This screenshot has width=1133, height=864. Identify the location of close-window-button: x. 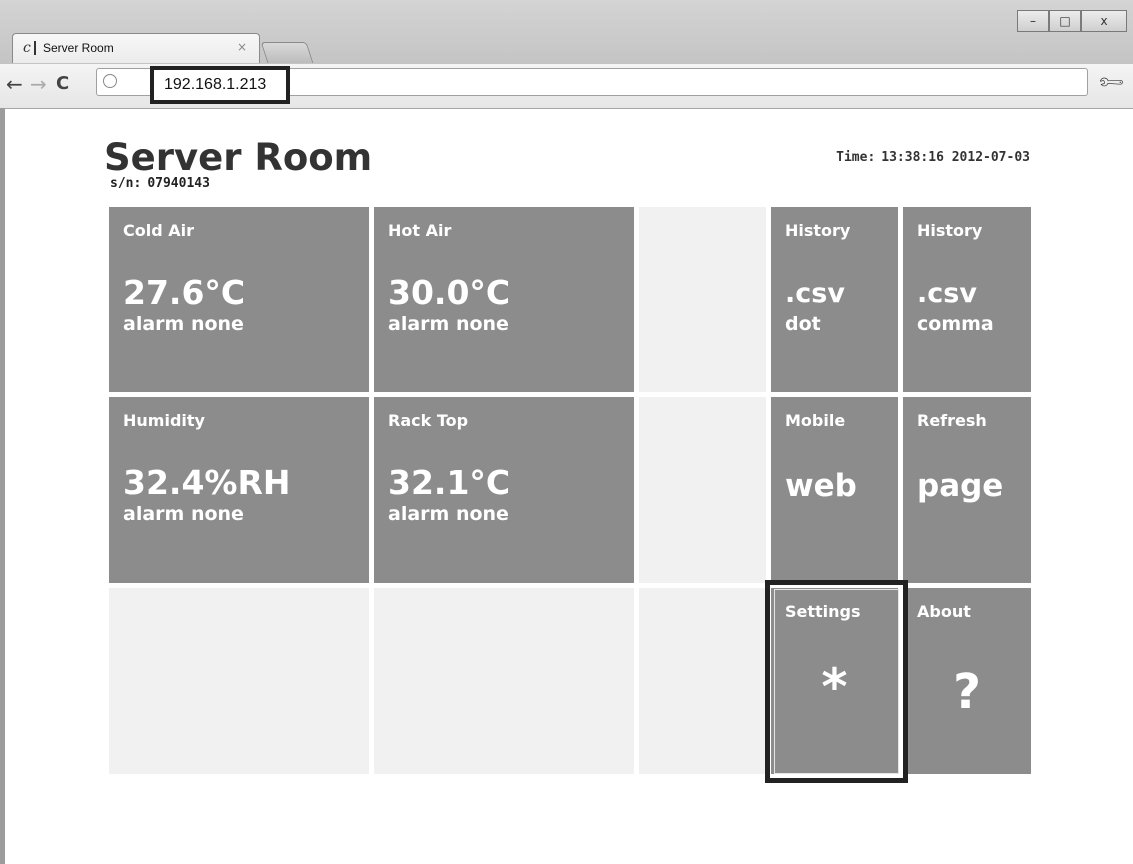
(1104, 21).